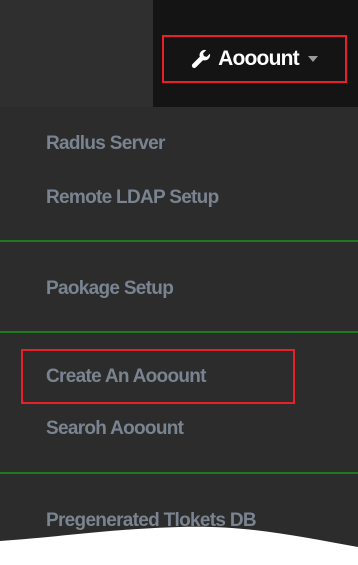  Describe the element at coordinates (259, 58) in the screenshot. I see `account-label: Aooount` at that location.